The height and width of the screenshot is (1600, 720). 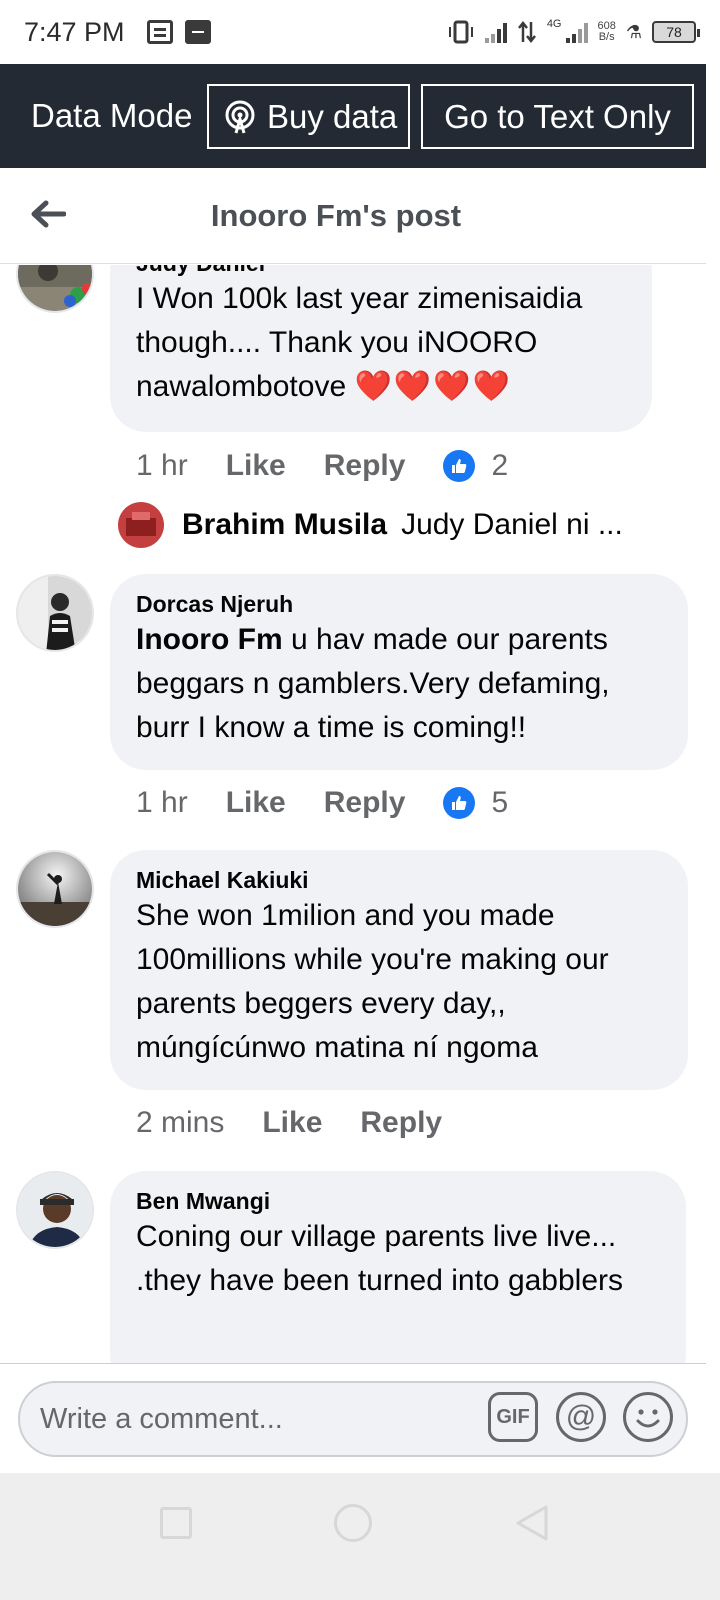 I want to click on gif-button: GIF, so click(x=513, y=1417).